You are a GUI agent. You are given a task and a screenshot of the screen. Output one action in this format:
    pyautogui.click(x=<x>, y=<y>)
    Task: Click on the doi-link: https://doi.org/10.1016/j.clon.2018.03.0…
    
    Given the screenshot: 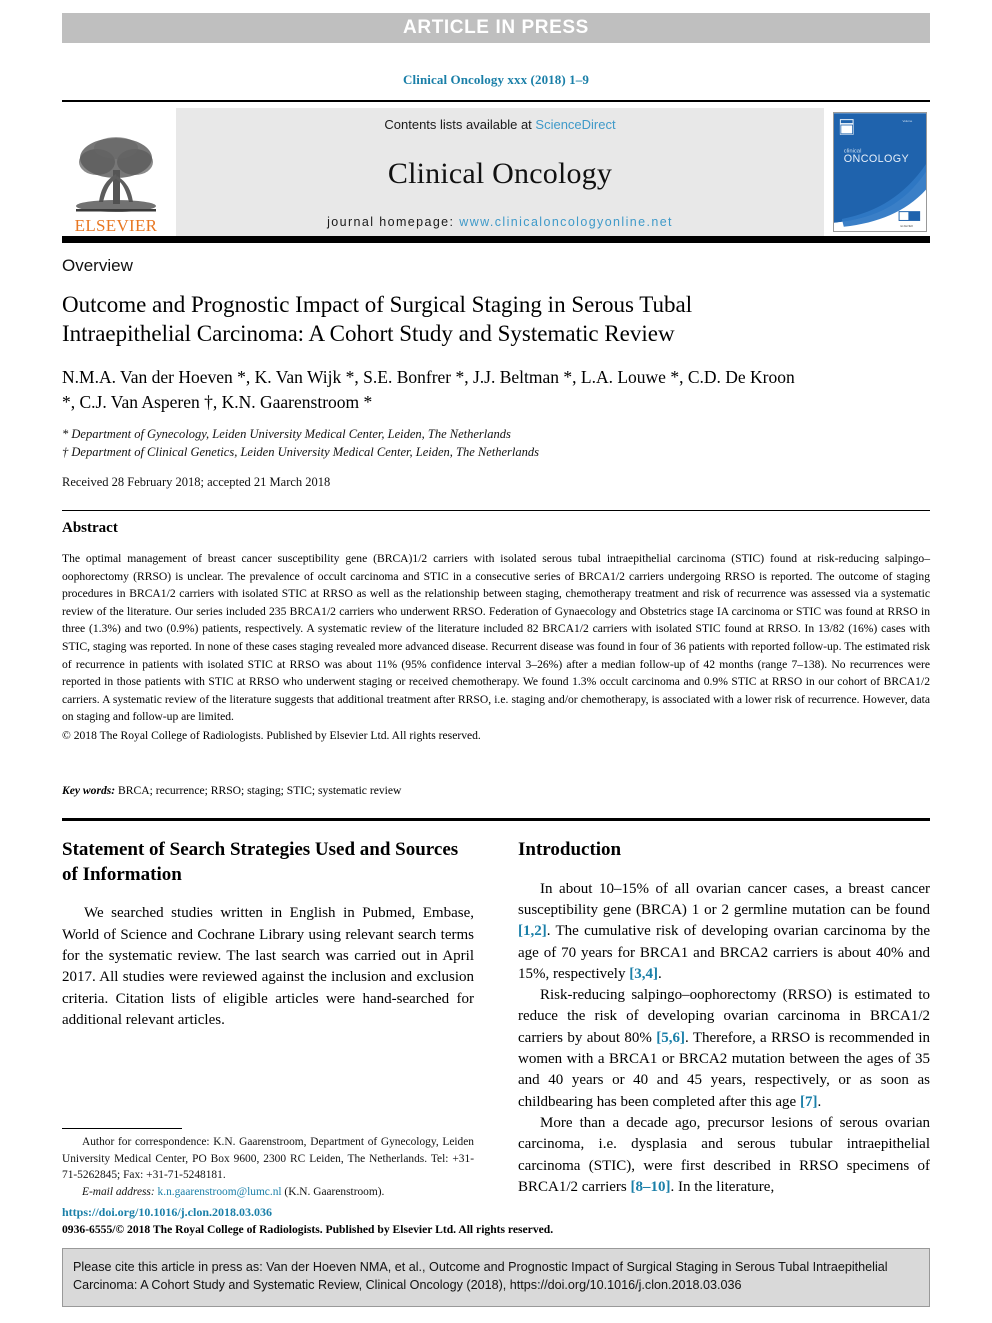 What is the action you would take?
    pyautogui.click(x=362, y=1212)
    